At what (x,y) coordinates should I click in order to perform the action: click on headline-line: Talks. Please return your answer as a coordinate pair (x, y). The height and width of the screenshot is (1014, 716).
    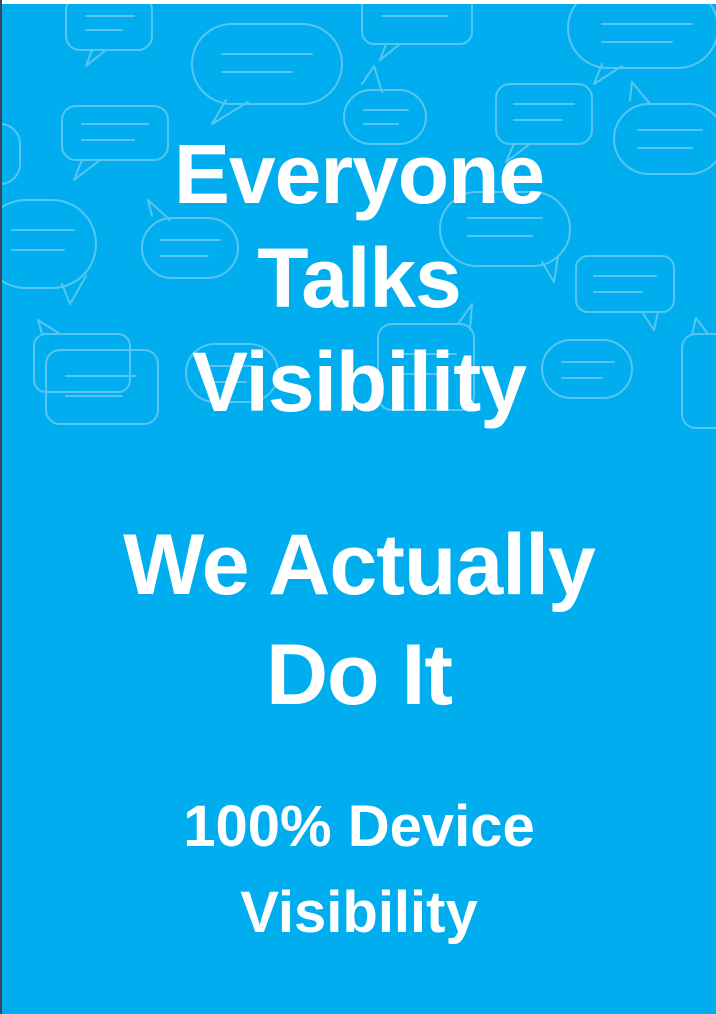
    Looking at the image, I should click on (359, 278).